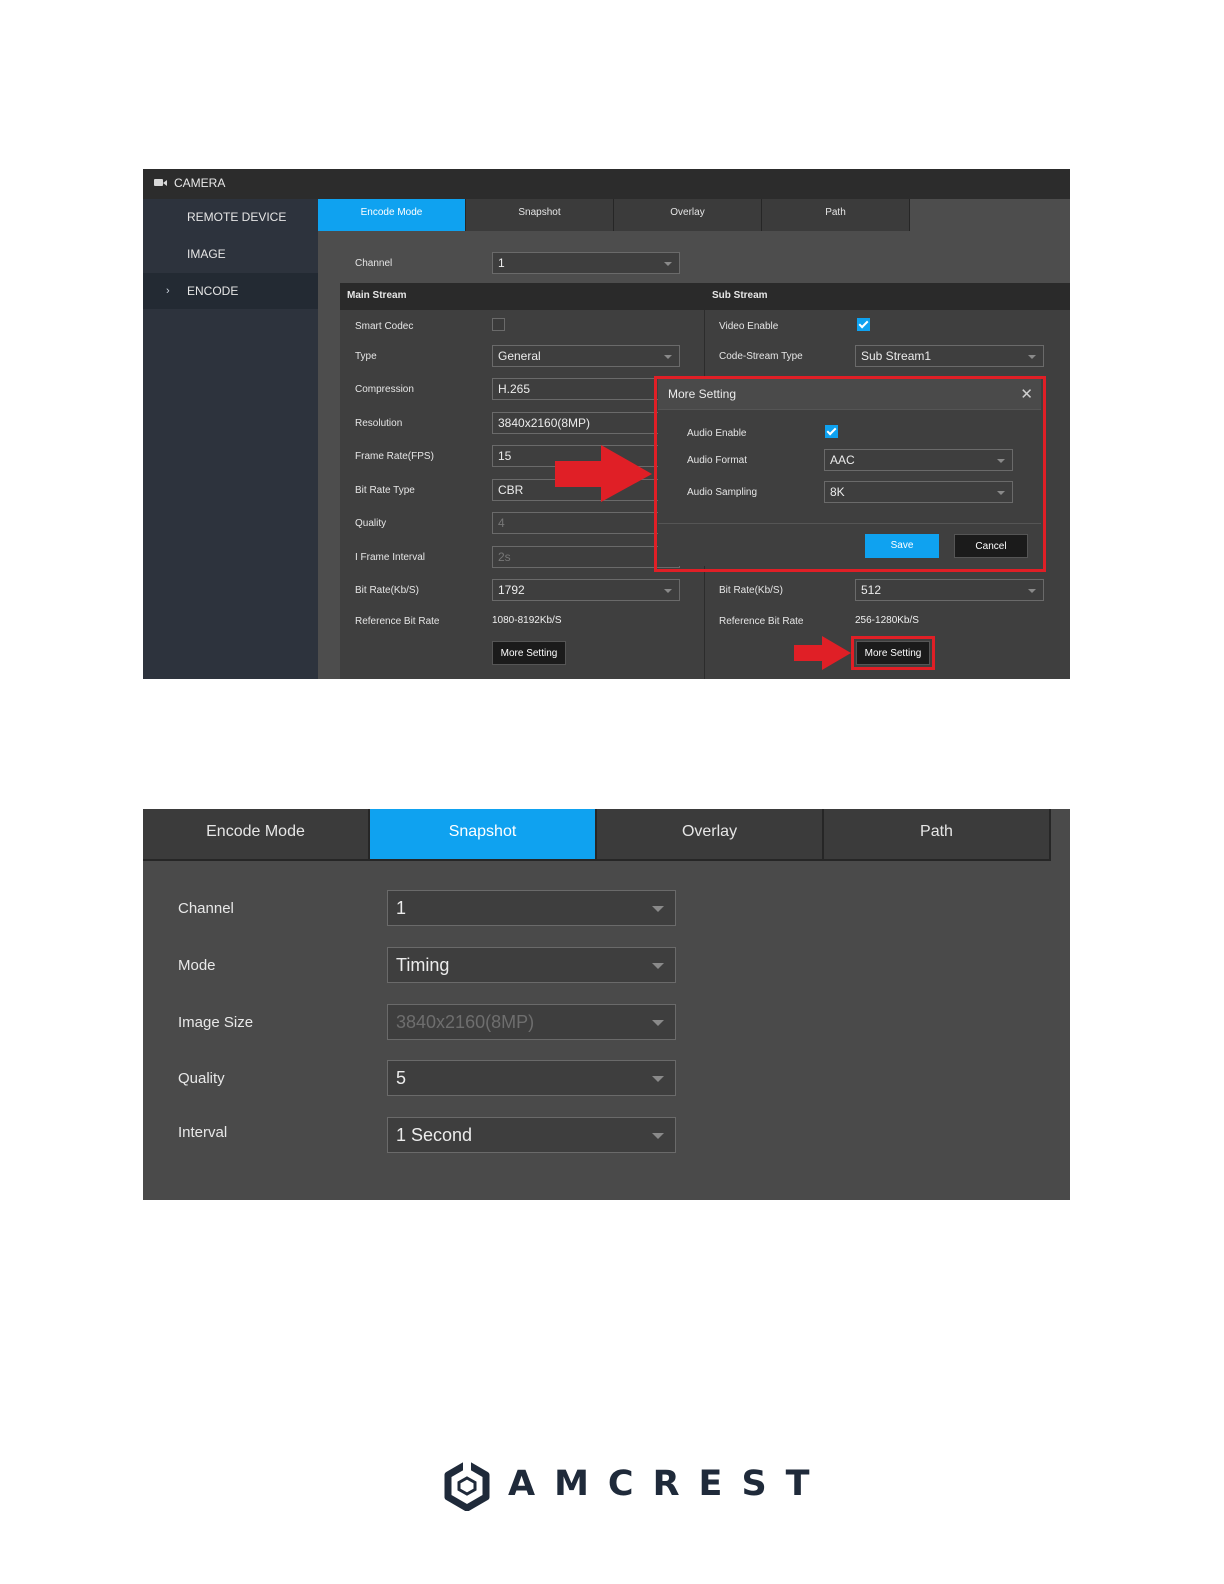  Describe the element at coordinates (366, 356) in the screenshot. I see `type-label: Type` at that location.